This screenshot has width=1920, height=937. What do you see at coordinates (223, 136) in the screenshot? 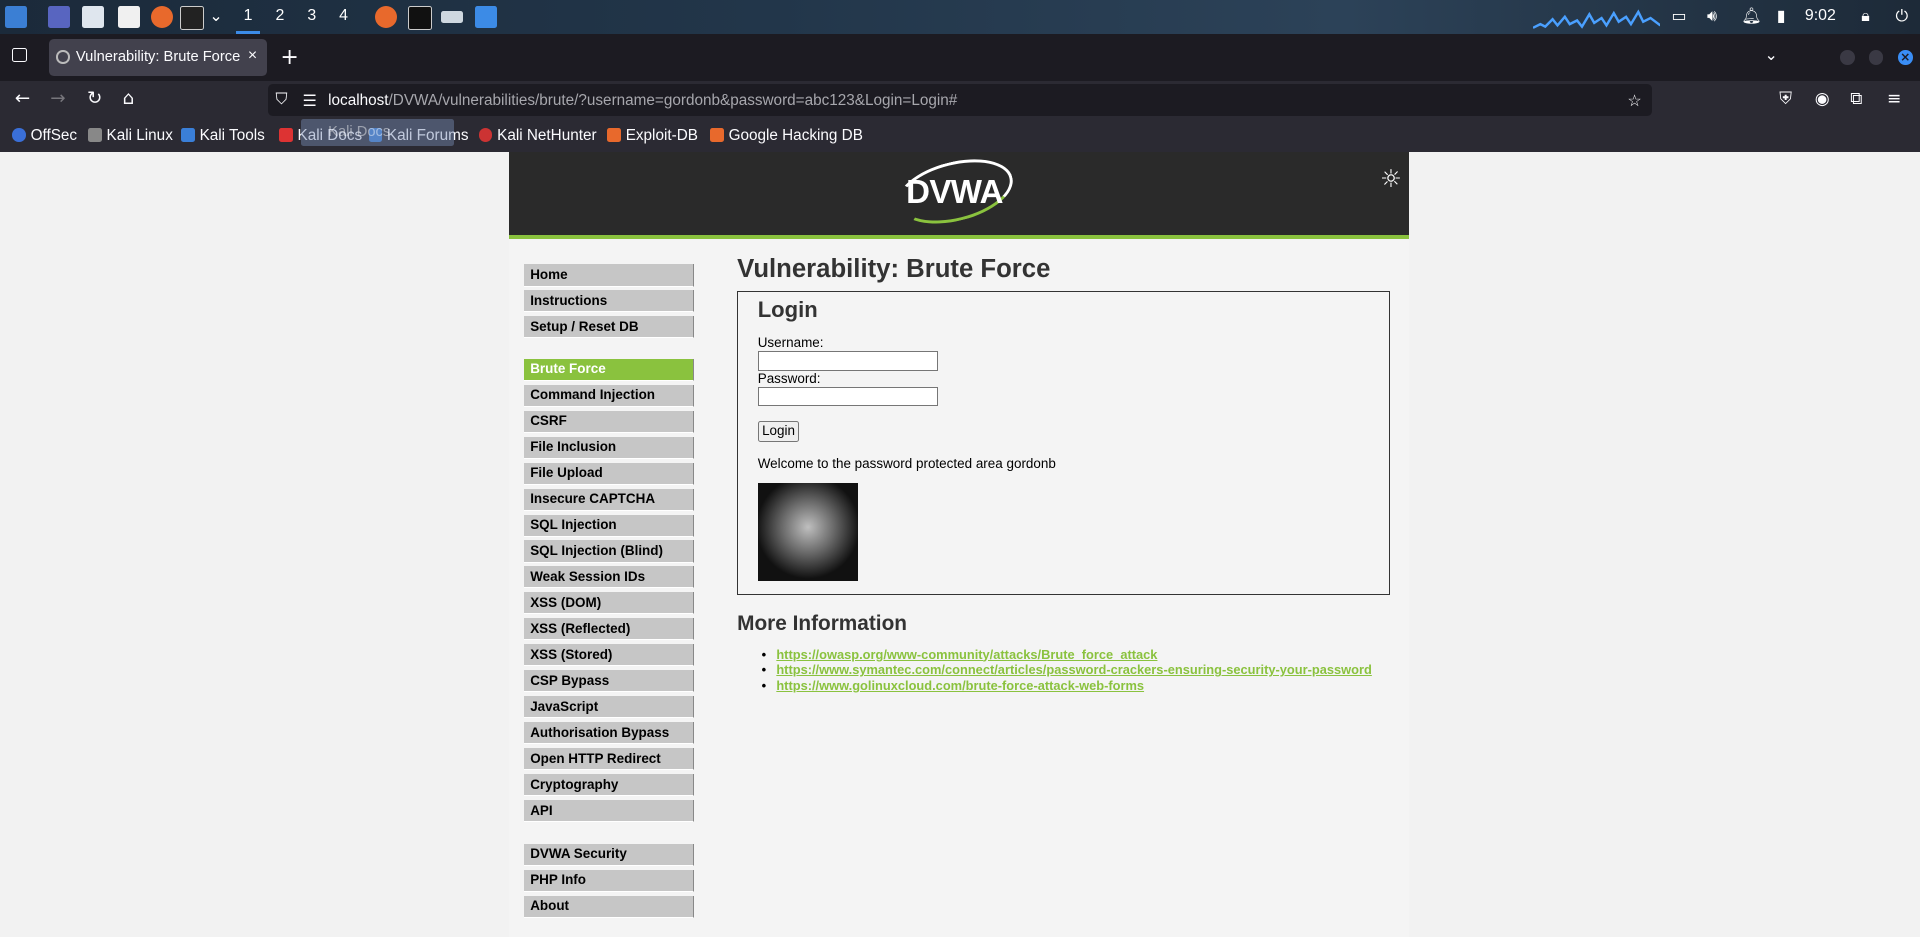
I see `bookmark-kali-tools: Kali Tools` at bounding box center [223, 136].